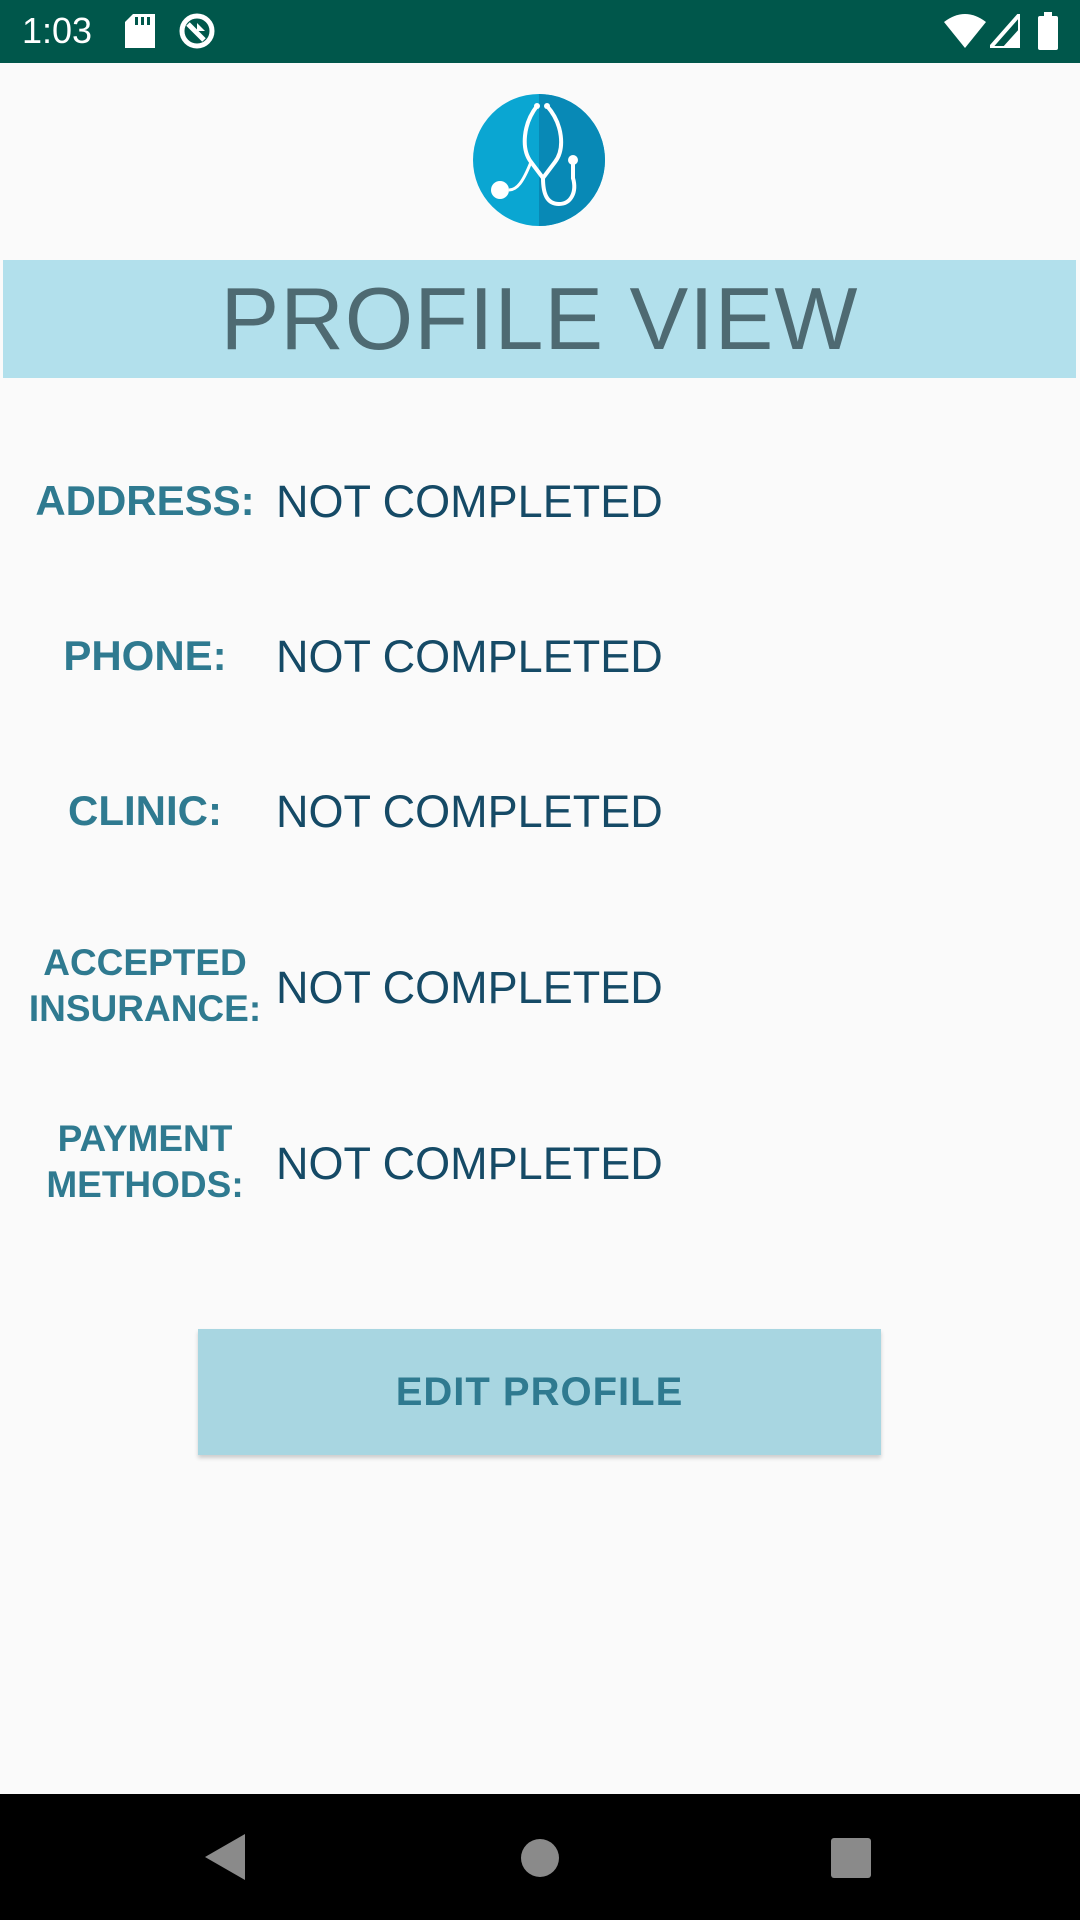 The image size is (1080, 1920). I want to click on system-nav-bar, so click(540, 1857).